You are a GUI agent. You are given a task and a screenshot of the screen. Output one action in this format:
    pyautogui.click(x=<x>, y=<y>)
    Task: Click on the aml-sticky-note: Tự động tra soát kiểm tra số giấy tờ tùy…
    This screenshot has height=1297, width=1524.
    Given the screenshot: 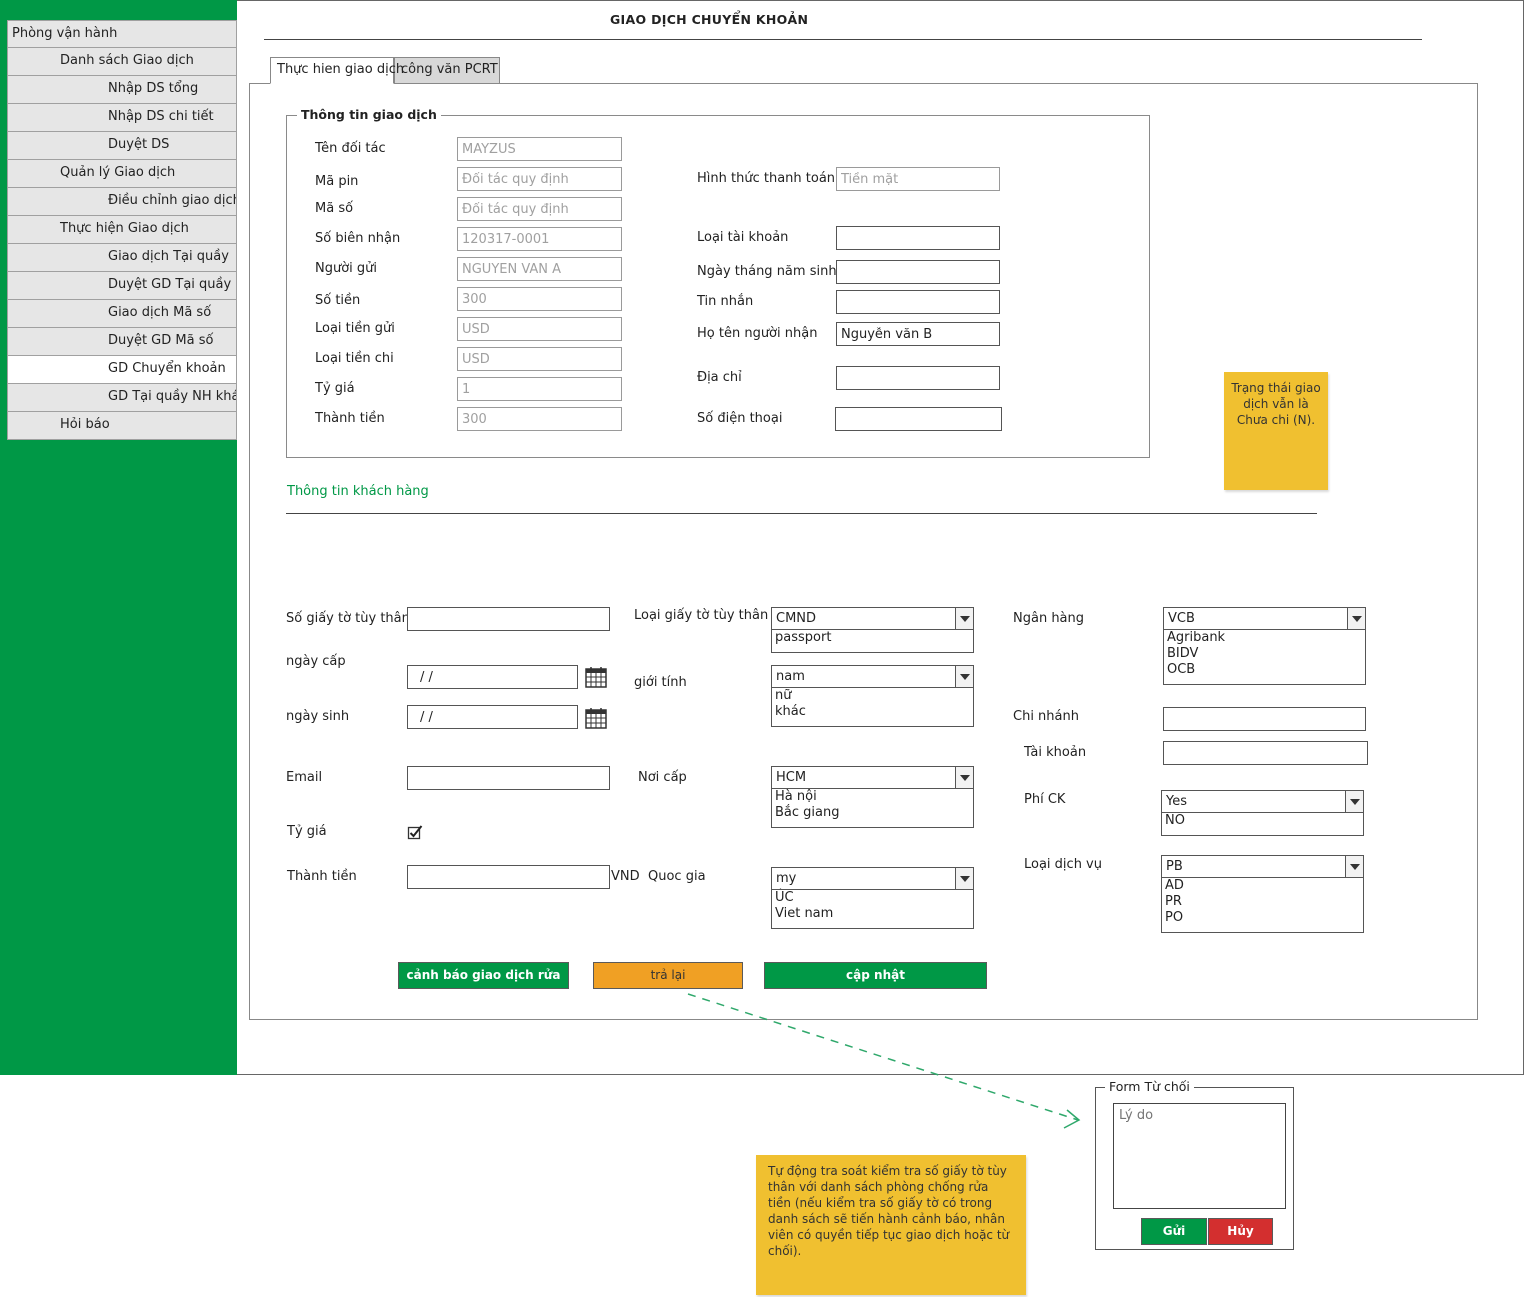 What is the action you would take?
    pyautogui.click(x=891, y=1225)
    